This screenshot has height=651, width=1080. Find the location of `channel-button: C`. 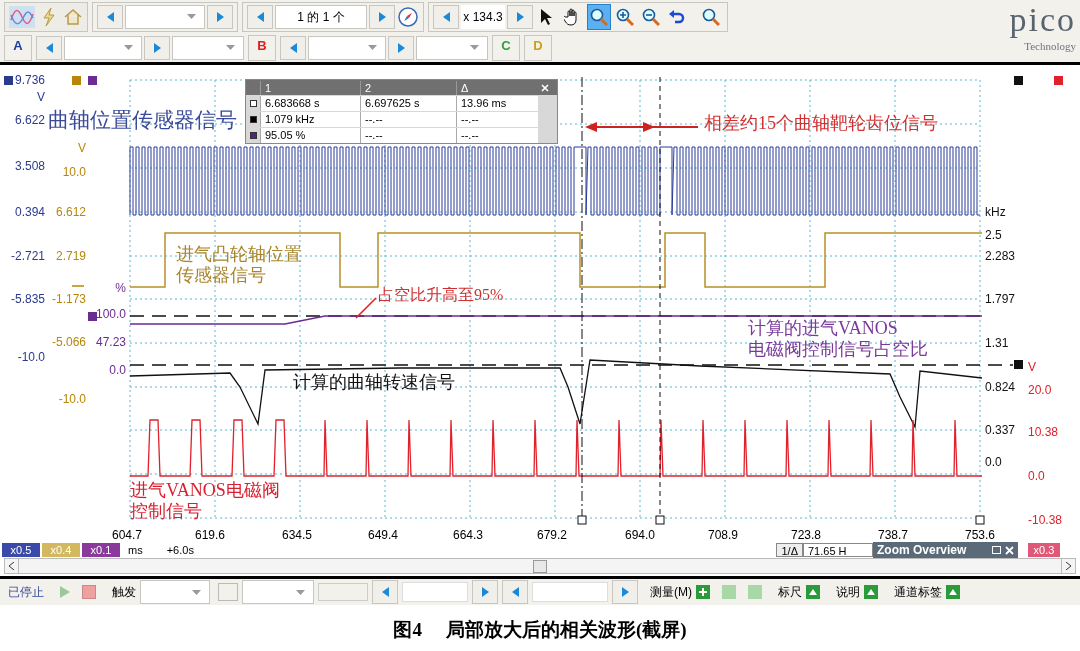

channel-button: C is located at coordinates (506, 47).